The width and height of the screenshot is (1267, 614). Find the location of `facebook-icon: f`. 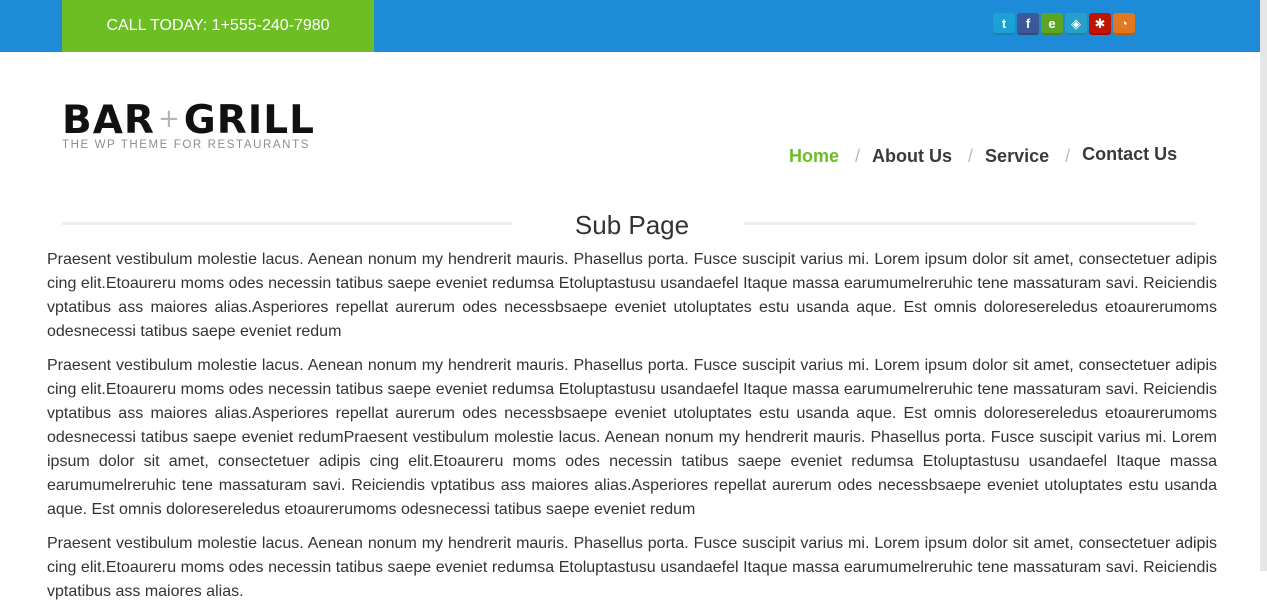

facebook-icon: f is located at coordinates (1028, 24).